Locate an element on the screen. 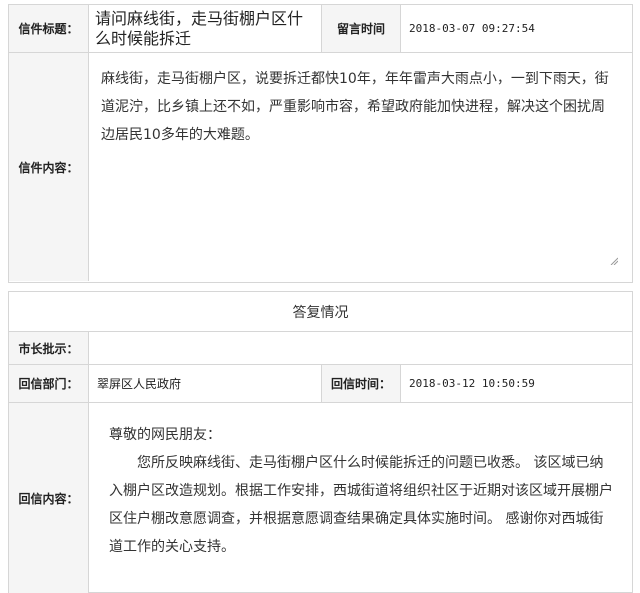  letter-content-label: 信件内容： is located at coordinates (49, 167).